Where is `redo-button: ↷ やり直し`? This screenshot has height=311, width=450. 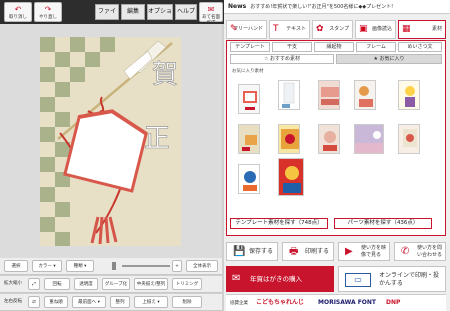
redo-button: ↷ やり直し is located at coordinates (48, 12).